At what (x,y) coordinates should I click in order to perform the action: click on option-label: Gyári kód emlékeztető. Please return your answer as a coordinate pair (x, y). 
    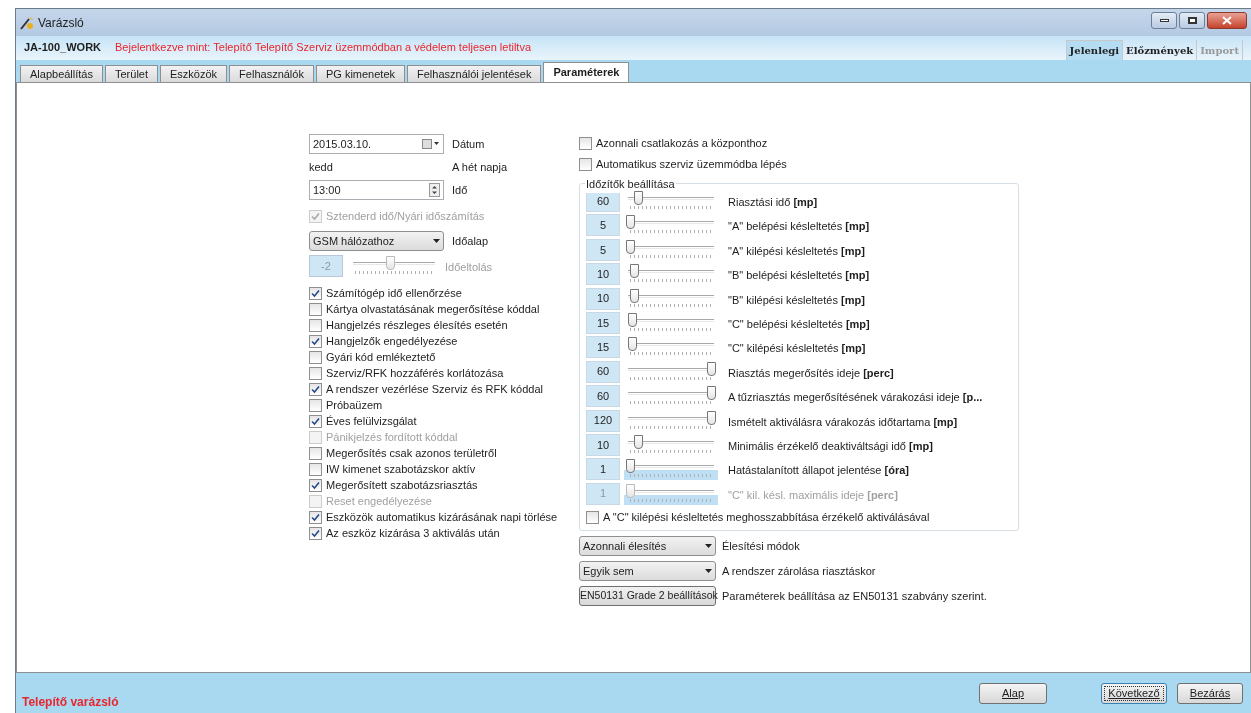
    Looking at the image, I should click on (381, 357).